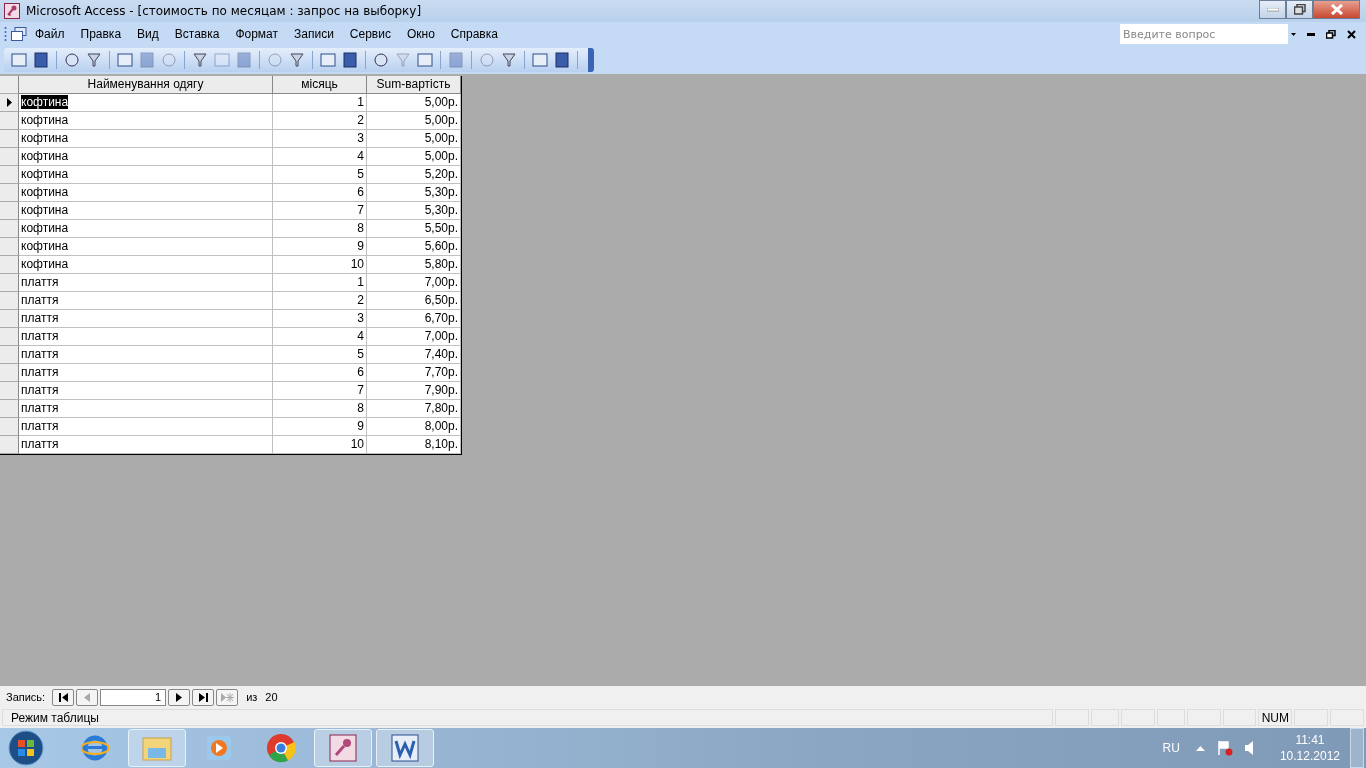  What do you see at coordinates (474, 34) in the screenshot?
I see `menu-item: Справка` at bounding box center [474, 34].